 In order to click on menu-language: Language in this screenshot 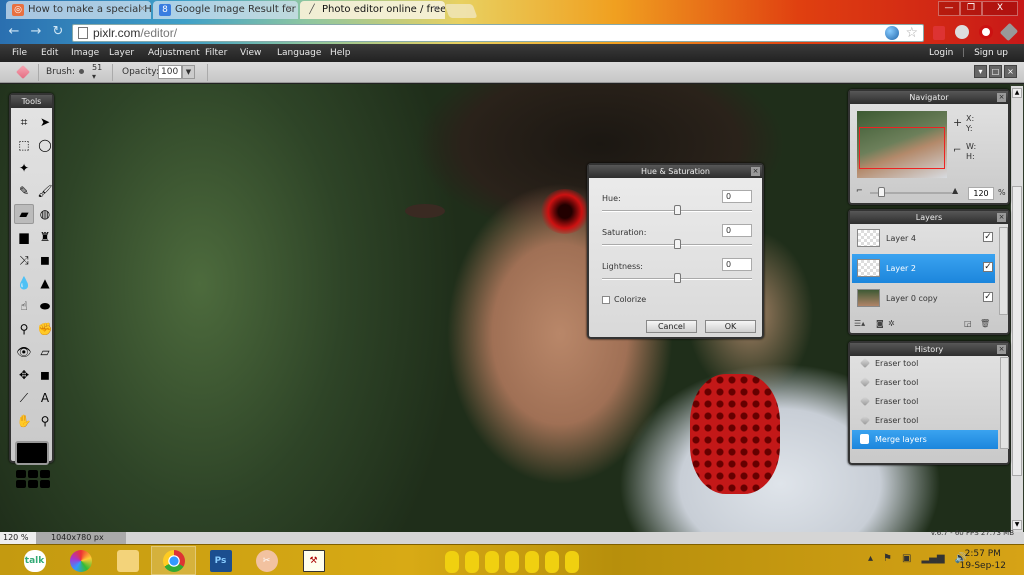, I will do `click(299, 53)`.